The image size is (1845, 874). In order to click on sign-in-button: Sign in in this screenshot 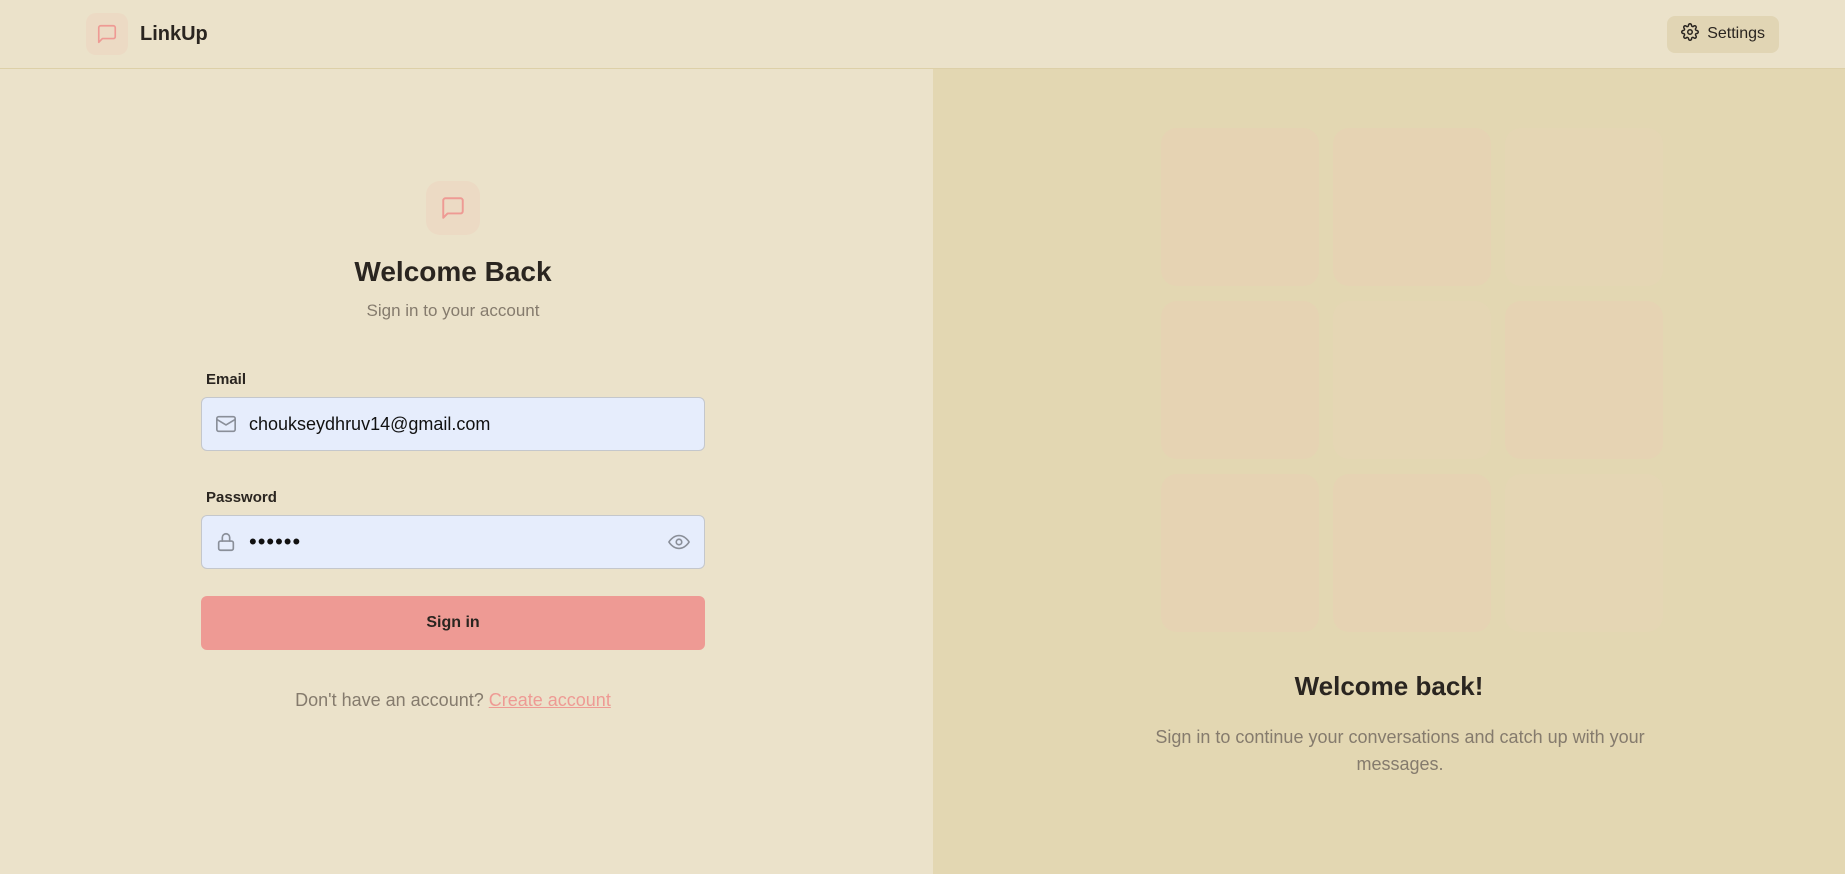, I will do `click(453, 623)`.